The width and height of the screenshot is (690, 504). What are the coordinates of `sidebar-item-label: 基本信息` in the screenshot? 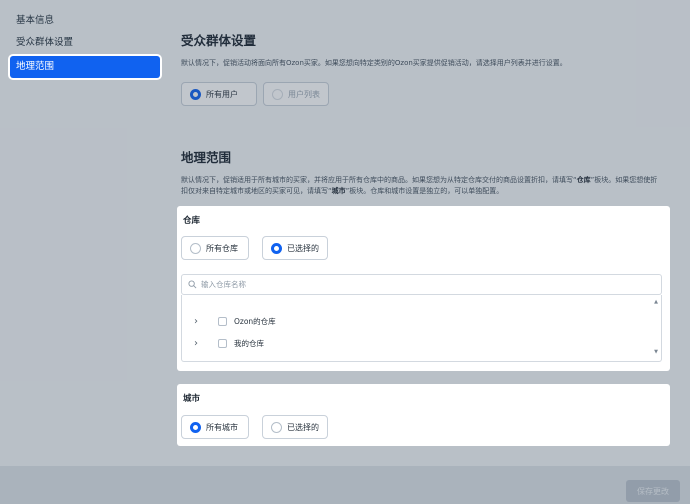 It's located at (35, 20).